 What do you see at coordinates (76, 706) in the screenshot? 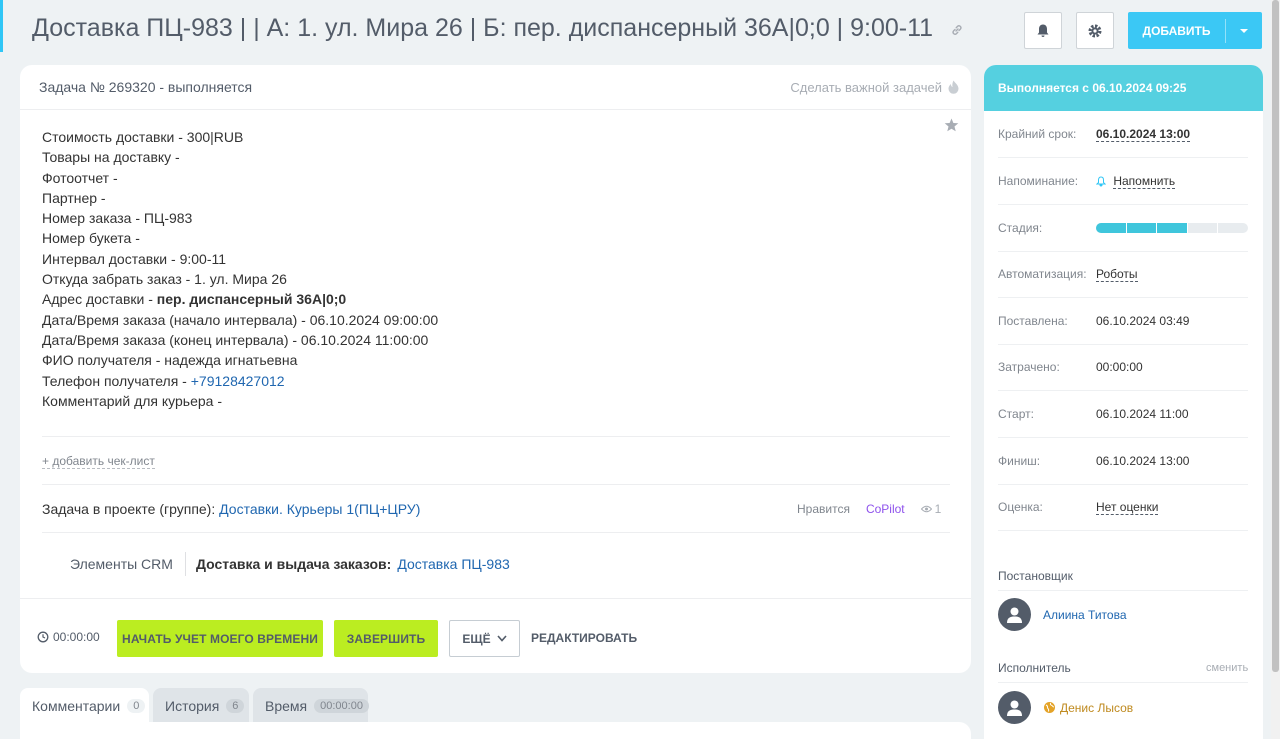
I see `tab-comments-label: Комментарии` at bounding box center [76, 706].